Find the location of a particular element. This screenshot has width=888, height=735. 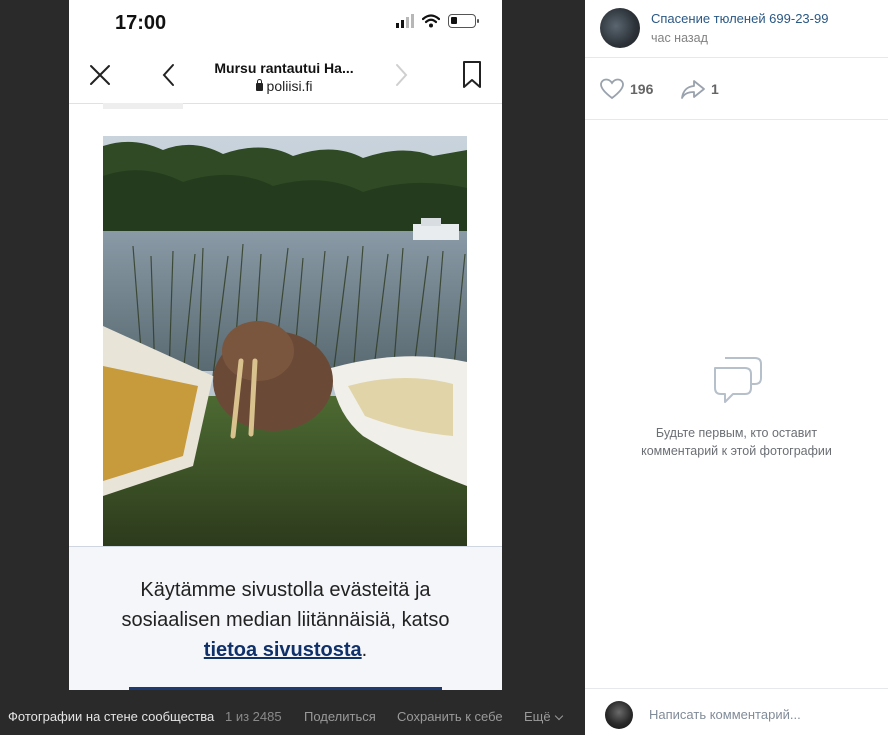

status-icons is located at coordinates (437, 21).